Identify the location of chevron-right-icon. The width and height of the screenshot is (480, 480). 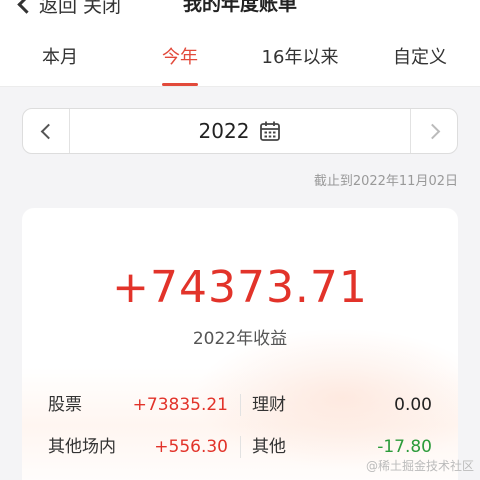
(432, 131).